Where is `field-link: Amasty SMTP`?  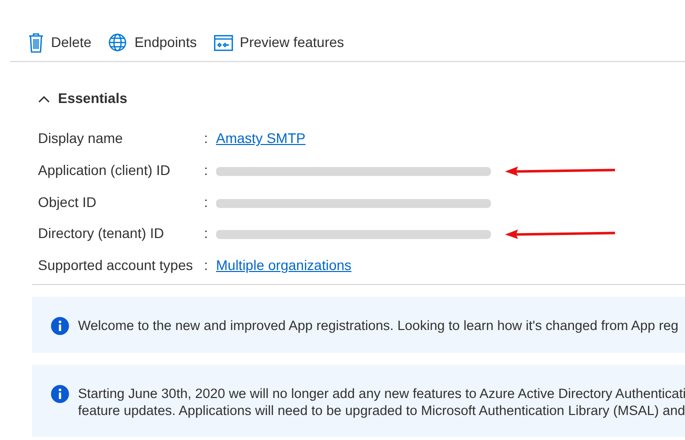
field-link: Amasty SMTP is located at coordinates (261, 138).